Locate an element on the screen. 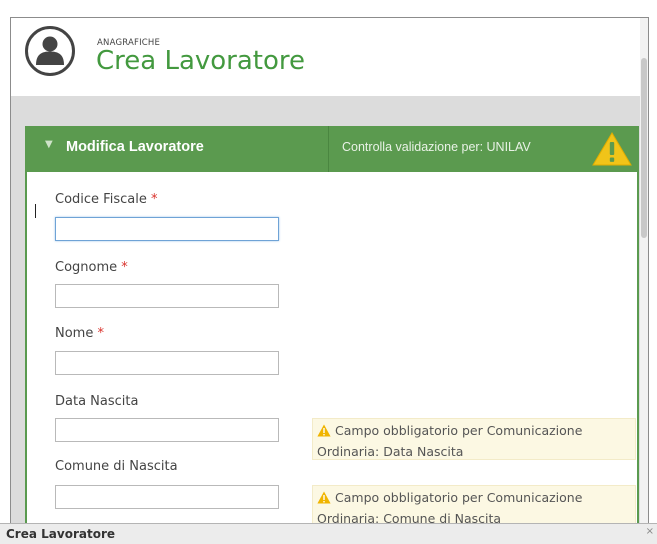  text-cursor is located at coordinates (35, 211).